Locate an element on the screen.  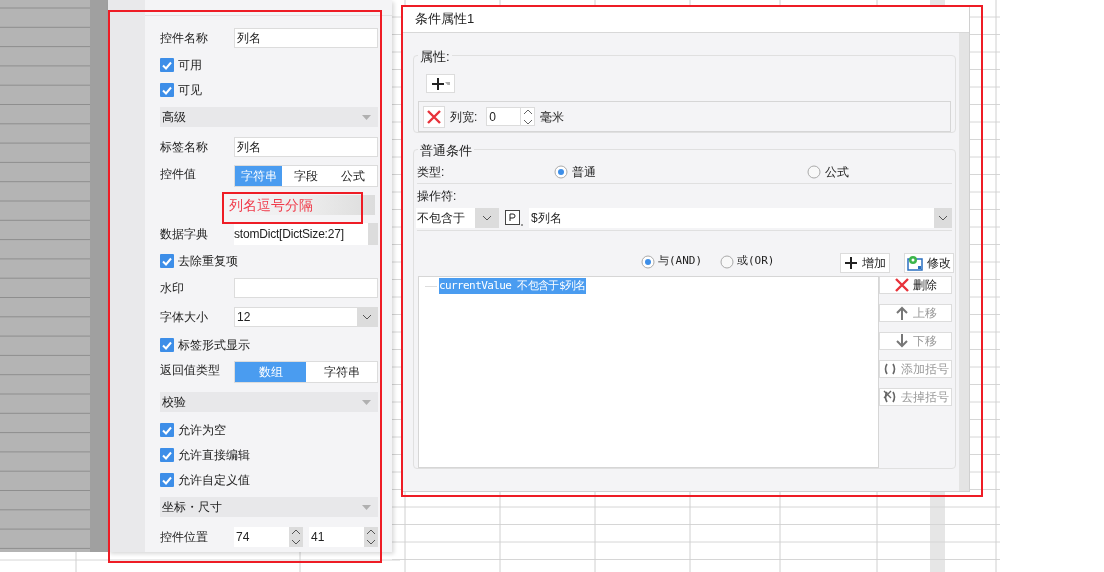
field-label: 标签名称 is located at coordinates (184, 147).